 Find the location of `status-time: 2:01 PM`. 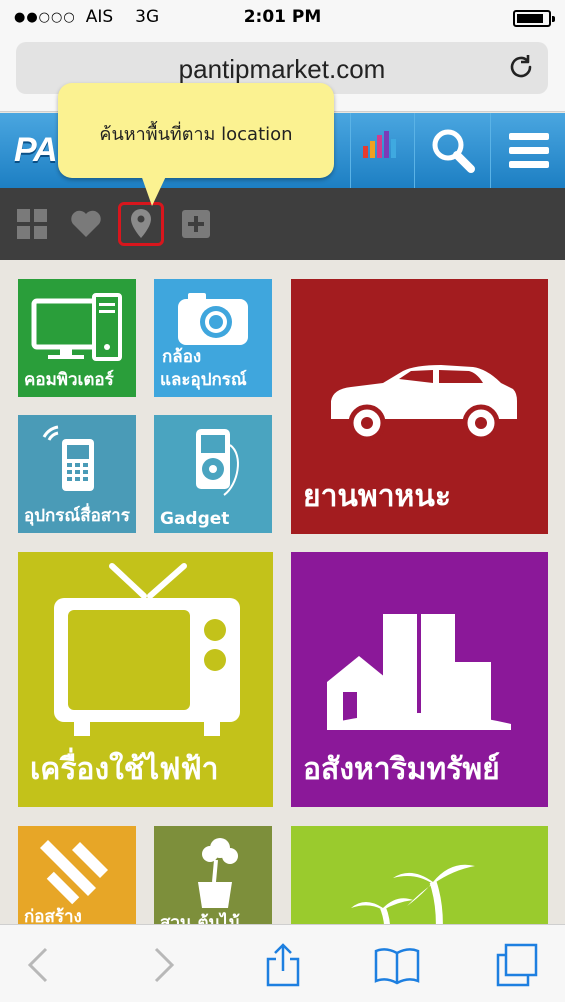

status-time: 2:01 PM is located at coordinates (282, 17).